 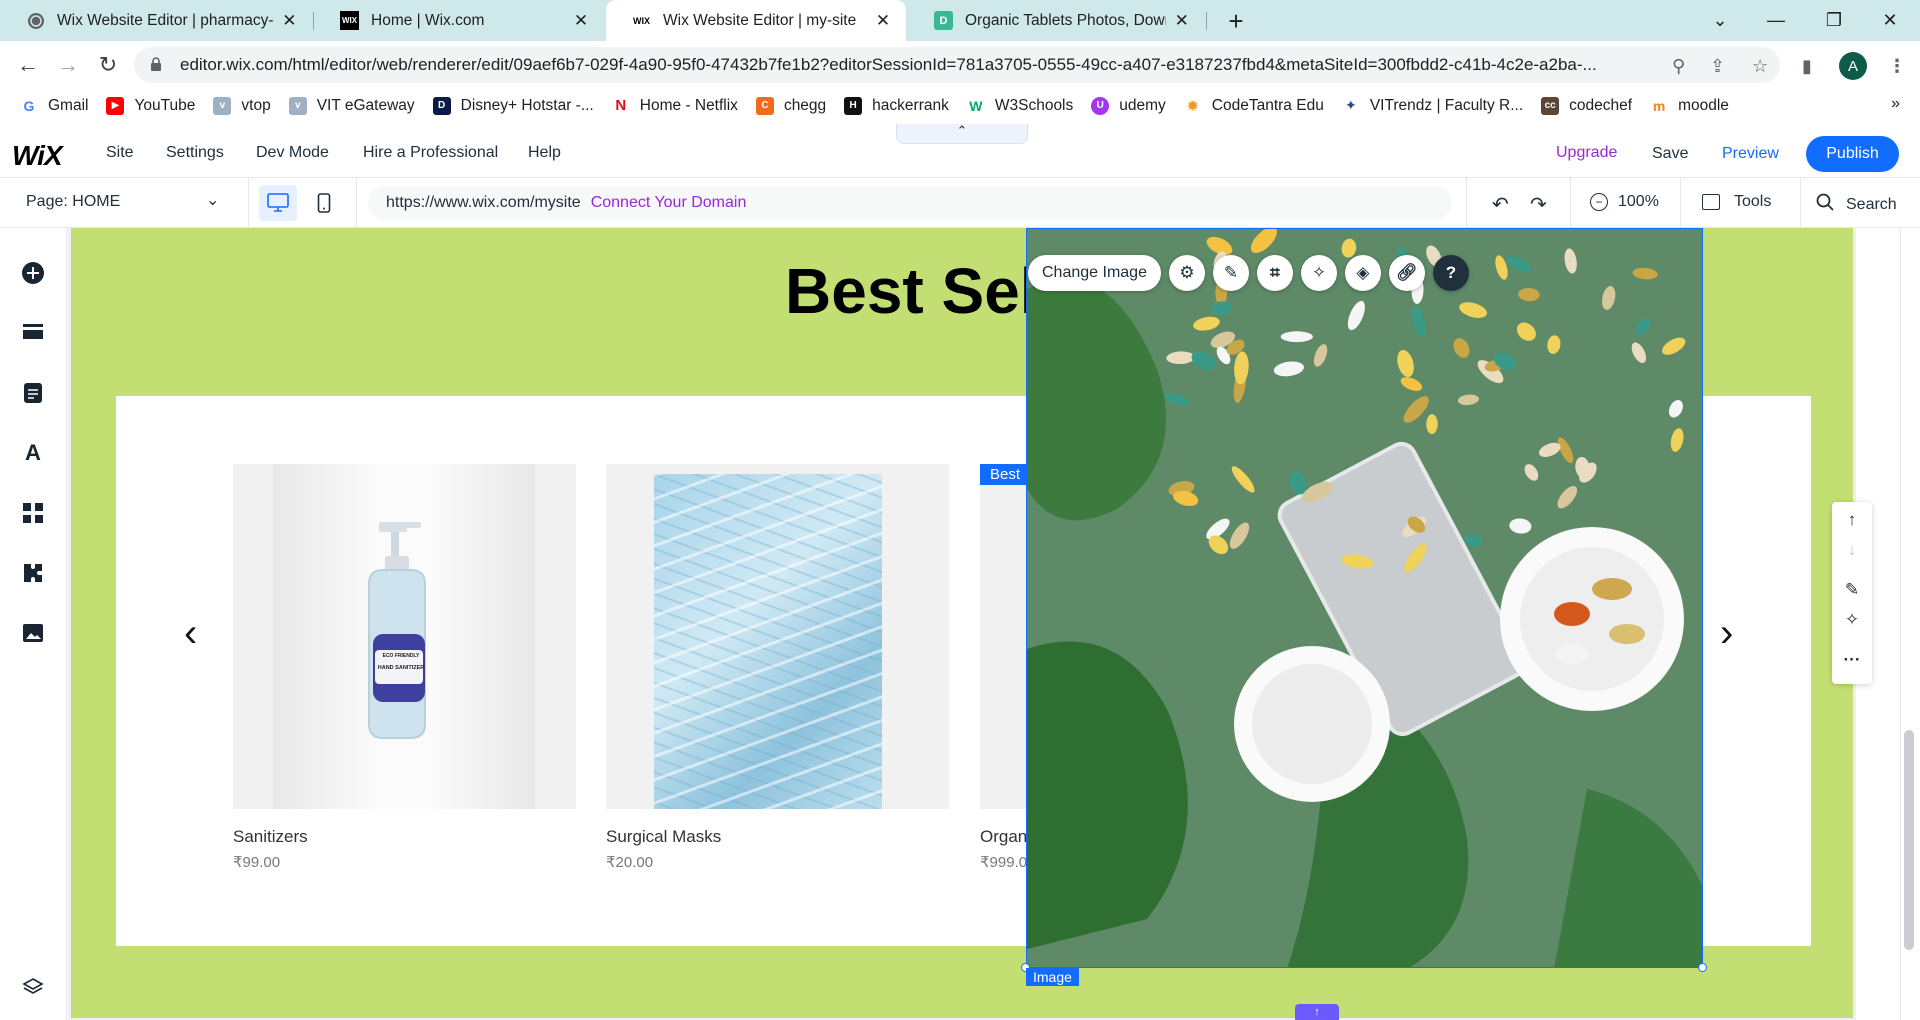 What do you see at coordinates (1717, 66) in the screenshot?
I see `share-icon: ⇪` at bounding box center [1717, 66].